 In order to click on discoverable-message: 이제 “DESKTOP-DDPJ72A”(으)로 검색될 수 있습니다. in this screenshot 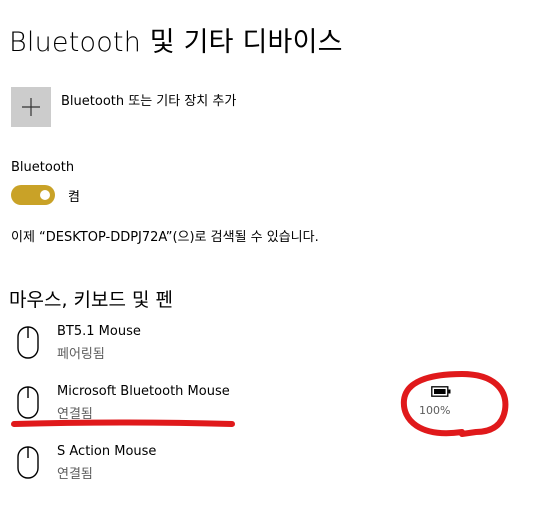, I will do `click(165, 237)`.